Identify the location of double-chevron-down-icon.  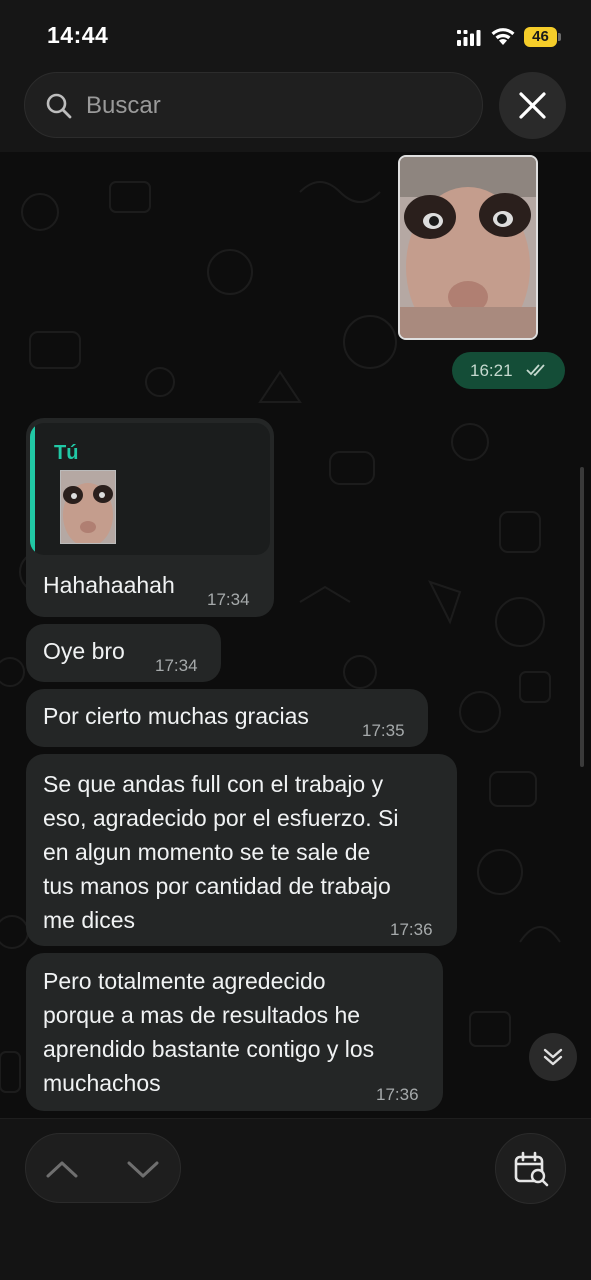
(553, 1057).